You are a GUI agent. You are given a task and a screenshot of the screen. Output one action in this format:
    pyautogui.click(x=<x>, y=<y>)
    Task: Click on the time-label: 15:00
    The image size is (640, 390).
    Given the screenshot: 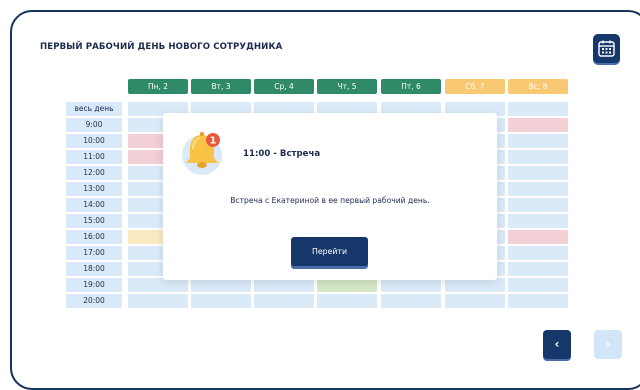 What is the action you would take?
    pyautogui.click(x=94, y=221)
    